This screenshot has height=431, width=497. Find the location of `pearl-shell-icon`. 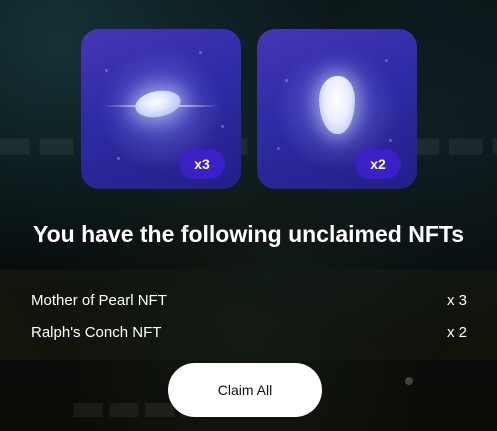

pearl-shell-icon is located at coordinates (158, 104).